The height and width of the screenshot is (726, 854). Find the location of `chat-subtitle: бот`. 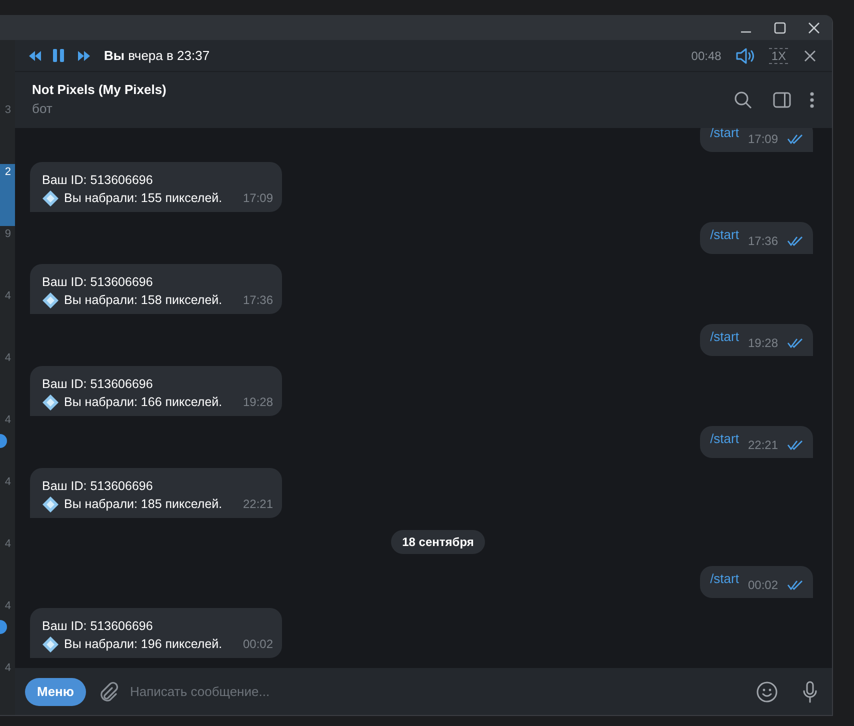

chat-subtitle: бот is located at coordinates (43, 109).